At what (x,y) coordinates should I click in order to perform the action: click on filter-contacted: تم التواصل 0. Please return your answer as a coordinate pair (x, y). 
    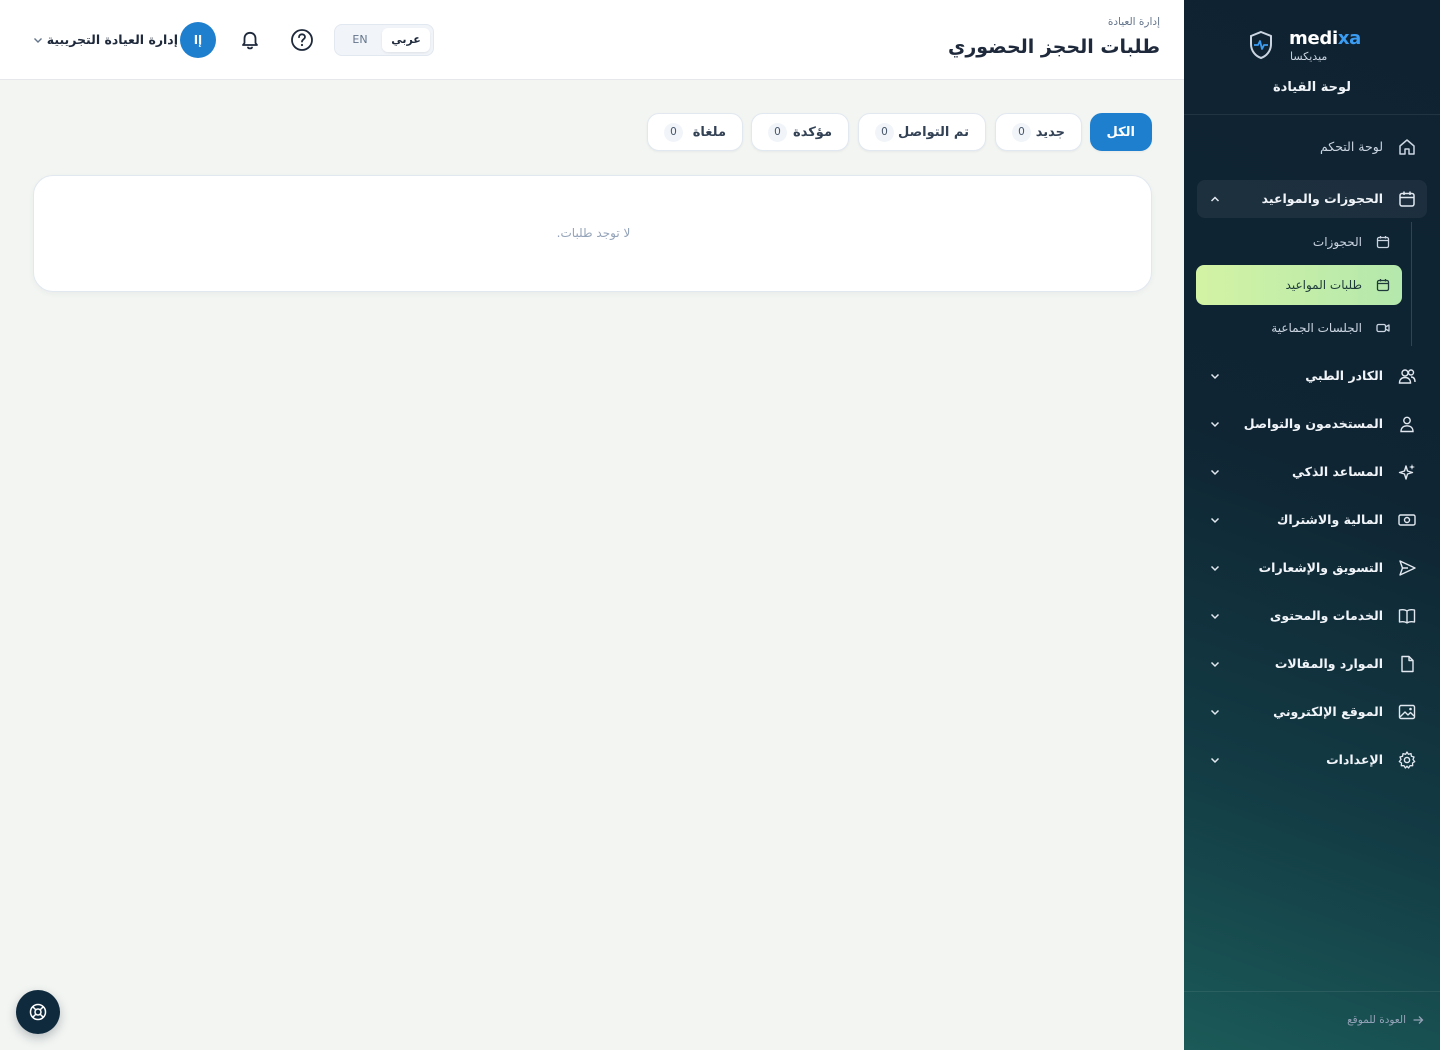
    Looking at the image, I should click on (922, 132).